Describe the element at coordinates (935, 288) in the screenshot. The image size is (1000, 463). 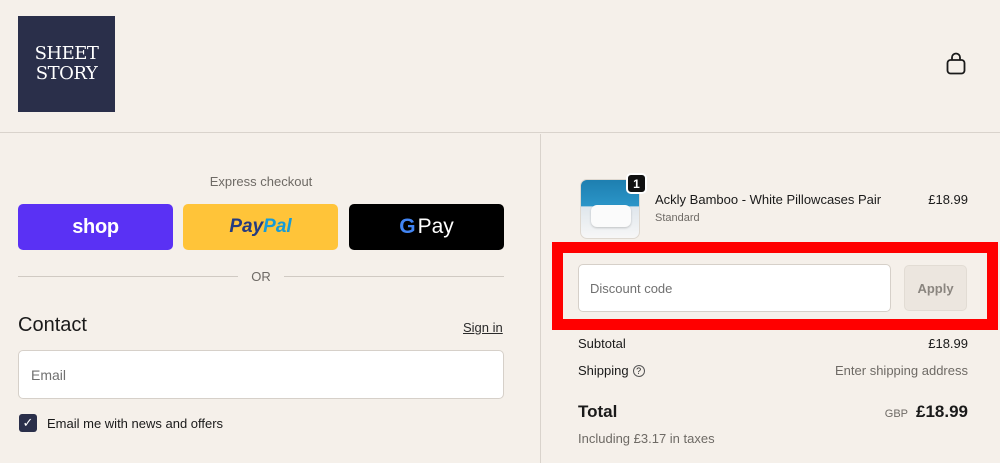
I see `apply-discount-button: Apply` at that location.